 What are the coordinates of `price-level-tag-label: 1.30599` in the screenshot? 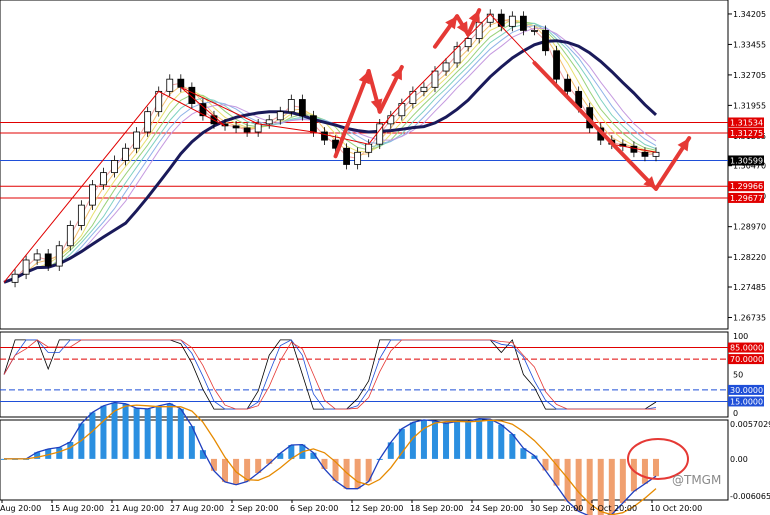 It's located at (746, 160).